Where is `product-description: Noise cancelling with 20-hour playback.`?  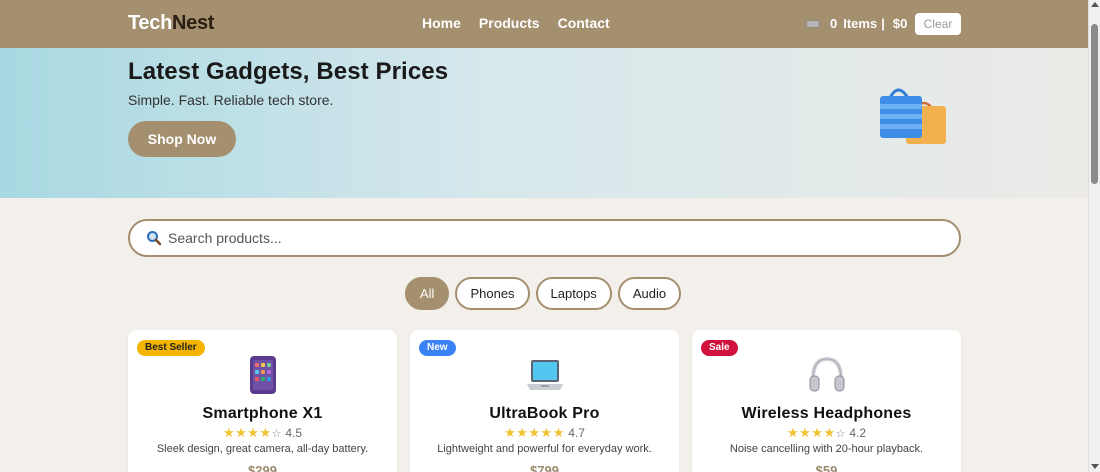 product-description: Noise cancelling with 20-hour playback. is located at coordinates (826, 449).